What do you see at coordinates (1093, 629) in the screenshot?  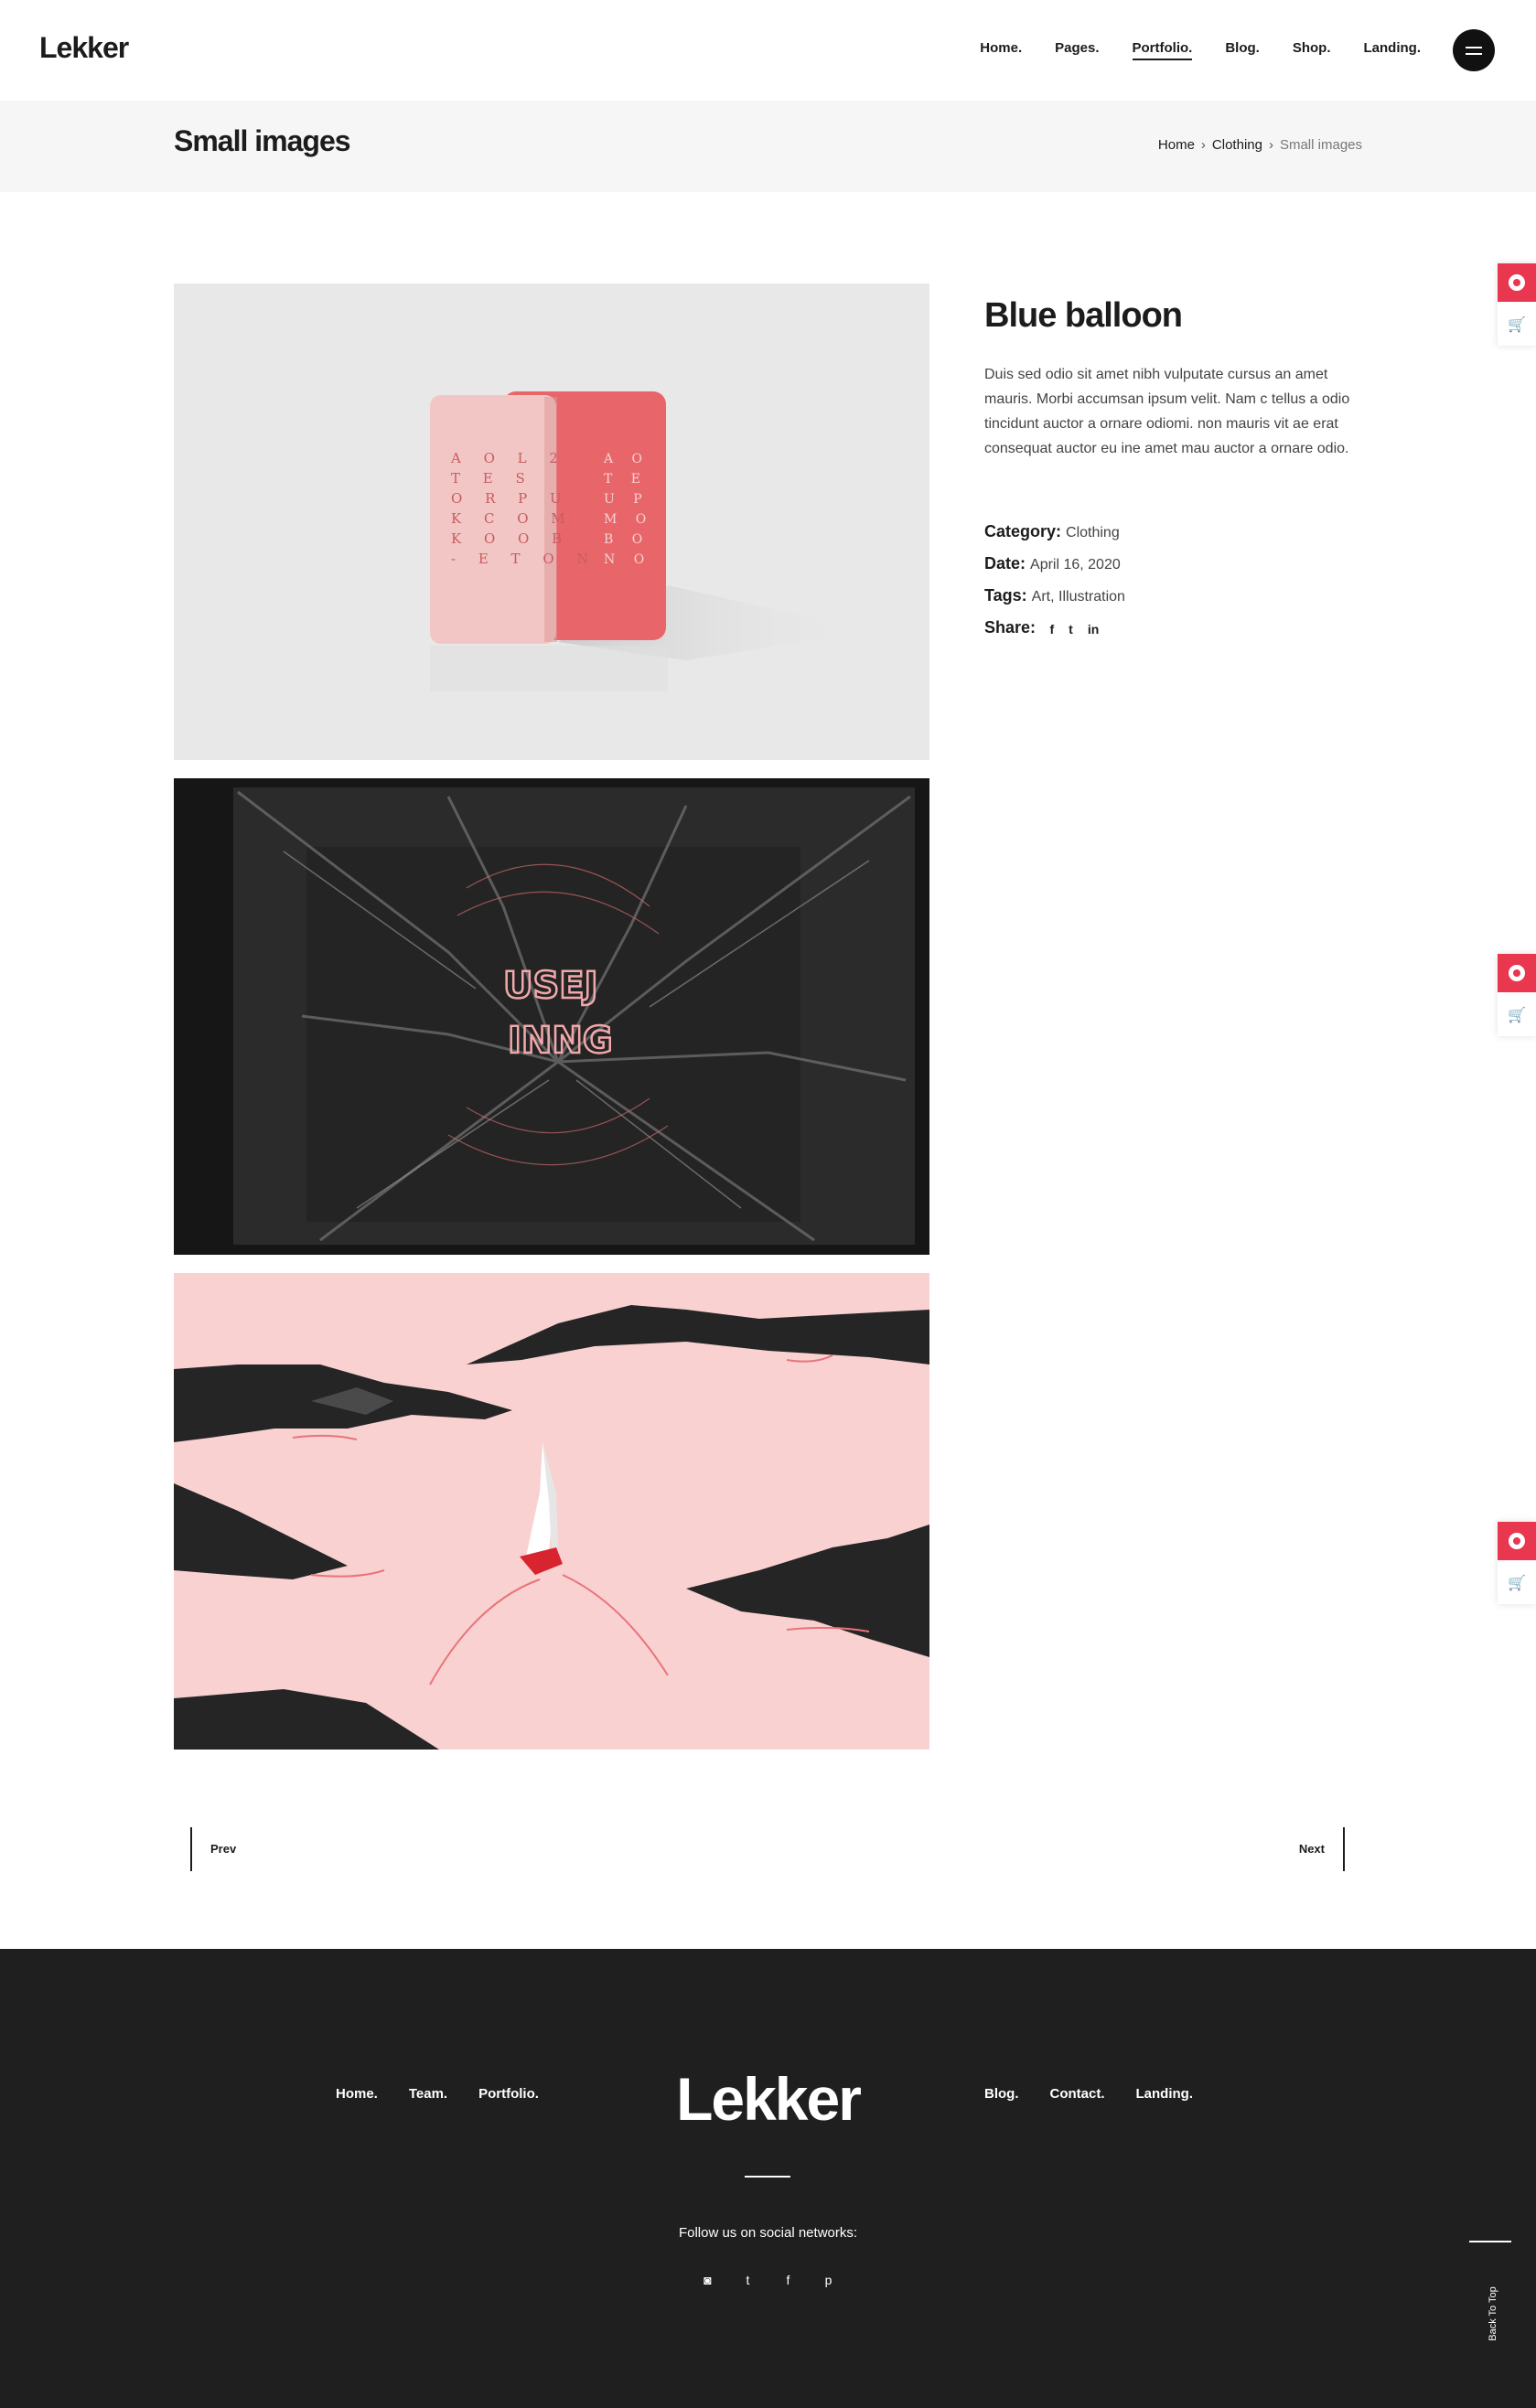 I see `linkedin-icon: in` at bounding box center [1093, 629].